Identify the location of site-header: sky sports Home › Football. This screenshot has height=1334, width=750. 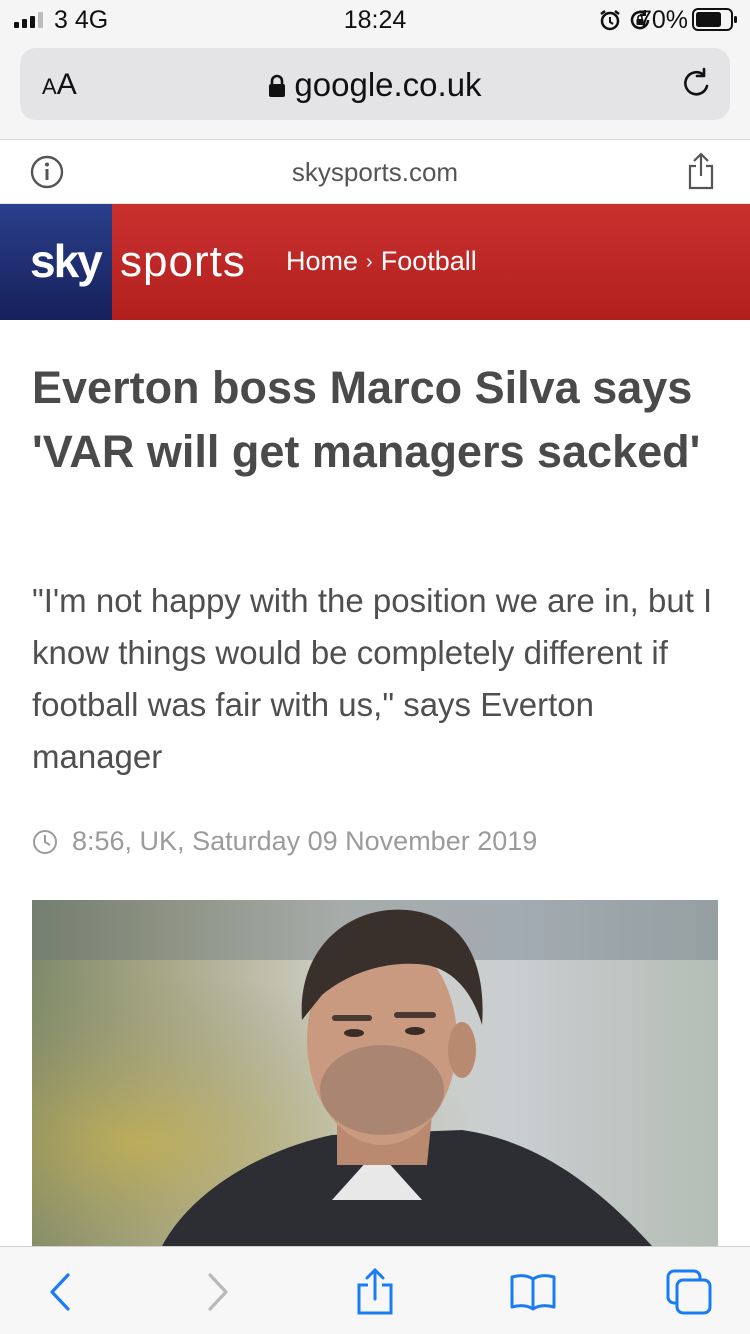
(375, 262).